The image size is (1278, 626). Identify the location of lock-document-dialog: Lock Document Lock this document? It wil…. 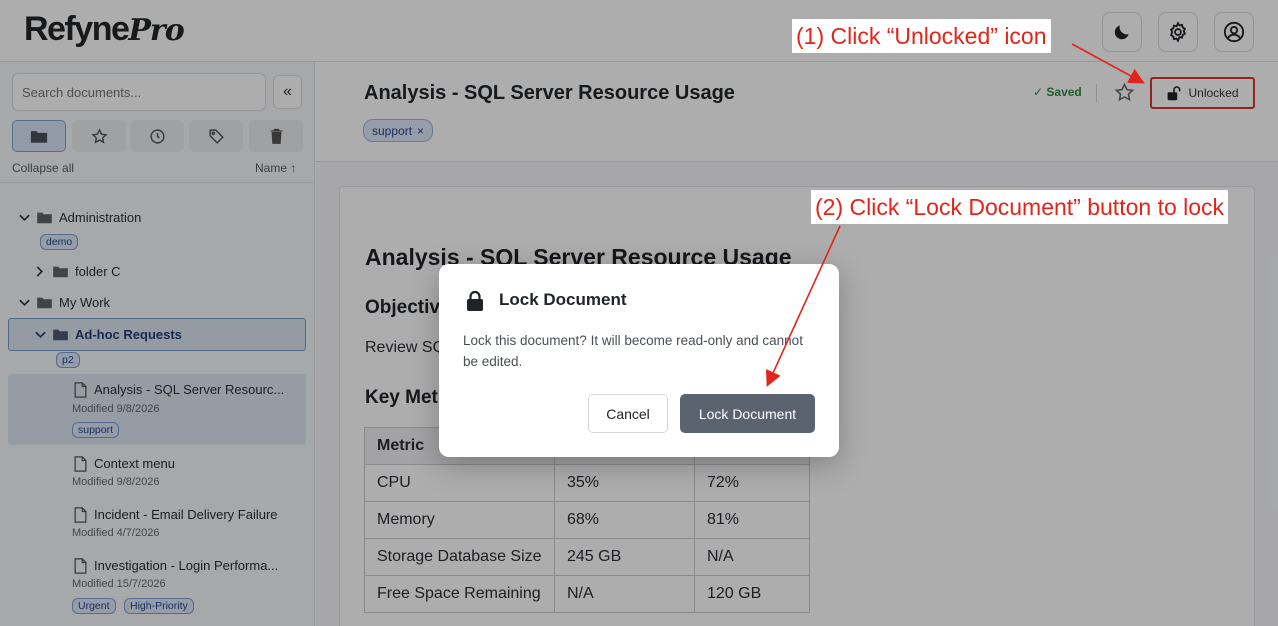
(639, 360).